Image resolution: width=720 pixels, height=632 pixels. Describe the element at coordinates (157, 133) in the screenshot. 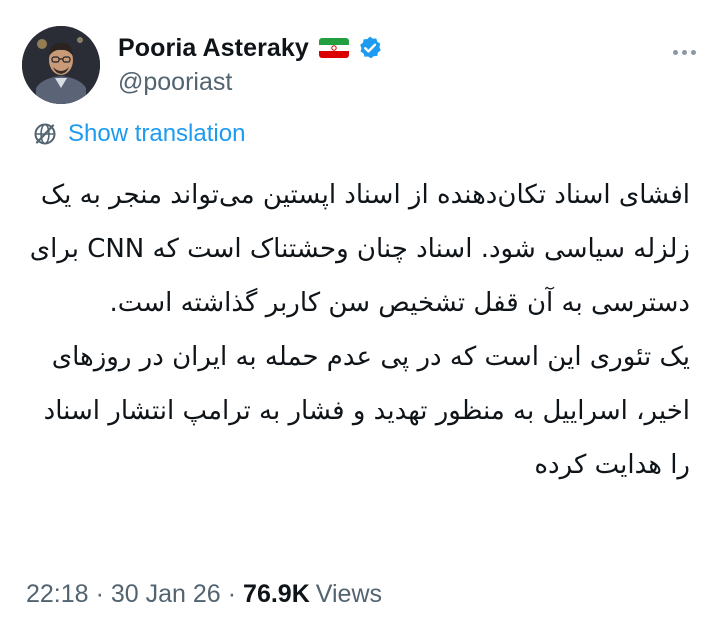

I see `show-translation-label: Show translation` at that location.